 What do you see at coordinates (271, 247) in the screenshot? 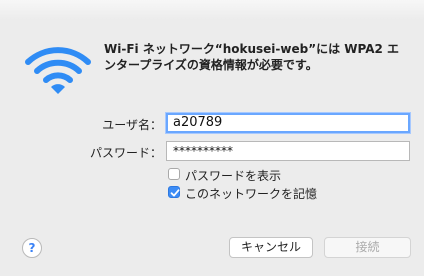
I see `cancel-button: キャンセル` at bounding box center [271, 247].